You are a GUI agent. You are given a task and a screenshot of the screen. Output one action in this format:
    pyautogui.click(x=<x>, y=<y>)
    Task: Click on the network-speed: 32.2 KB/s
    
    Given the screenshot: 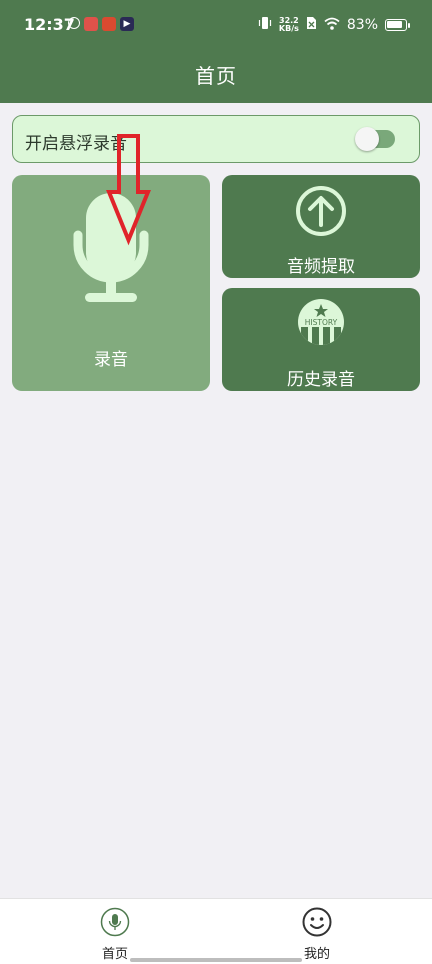 What is the action you would take?
    pyautogui.click(x=289, y=25)
    